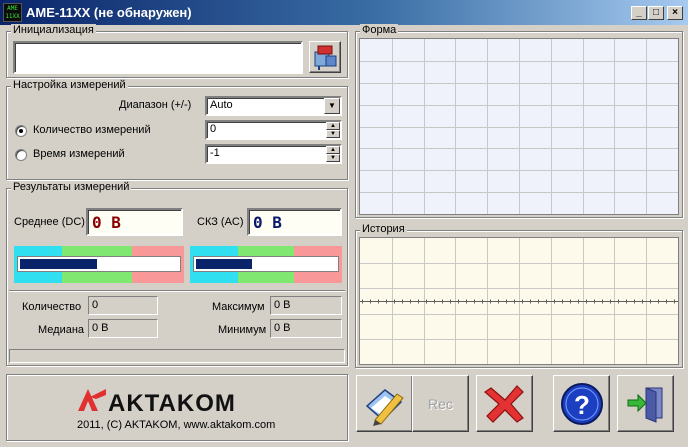 The height and width of the screenshot is (447, 688). I want to click on title-bar: AME 11XX AME-11XX (не обнаружен) _ □ ×, so click(344, 12).